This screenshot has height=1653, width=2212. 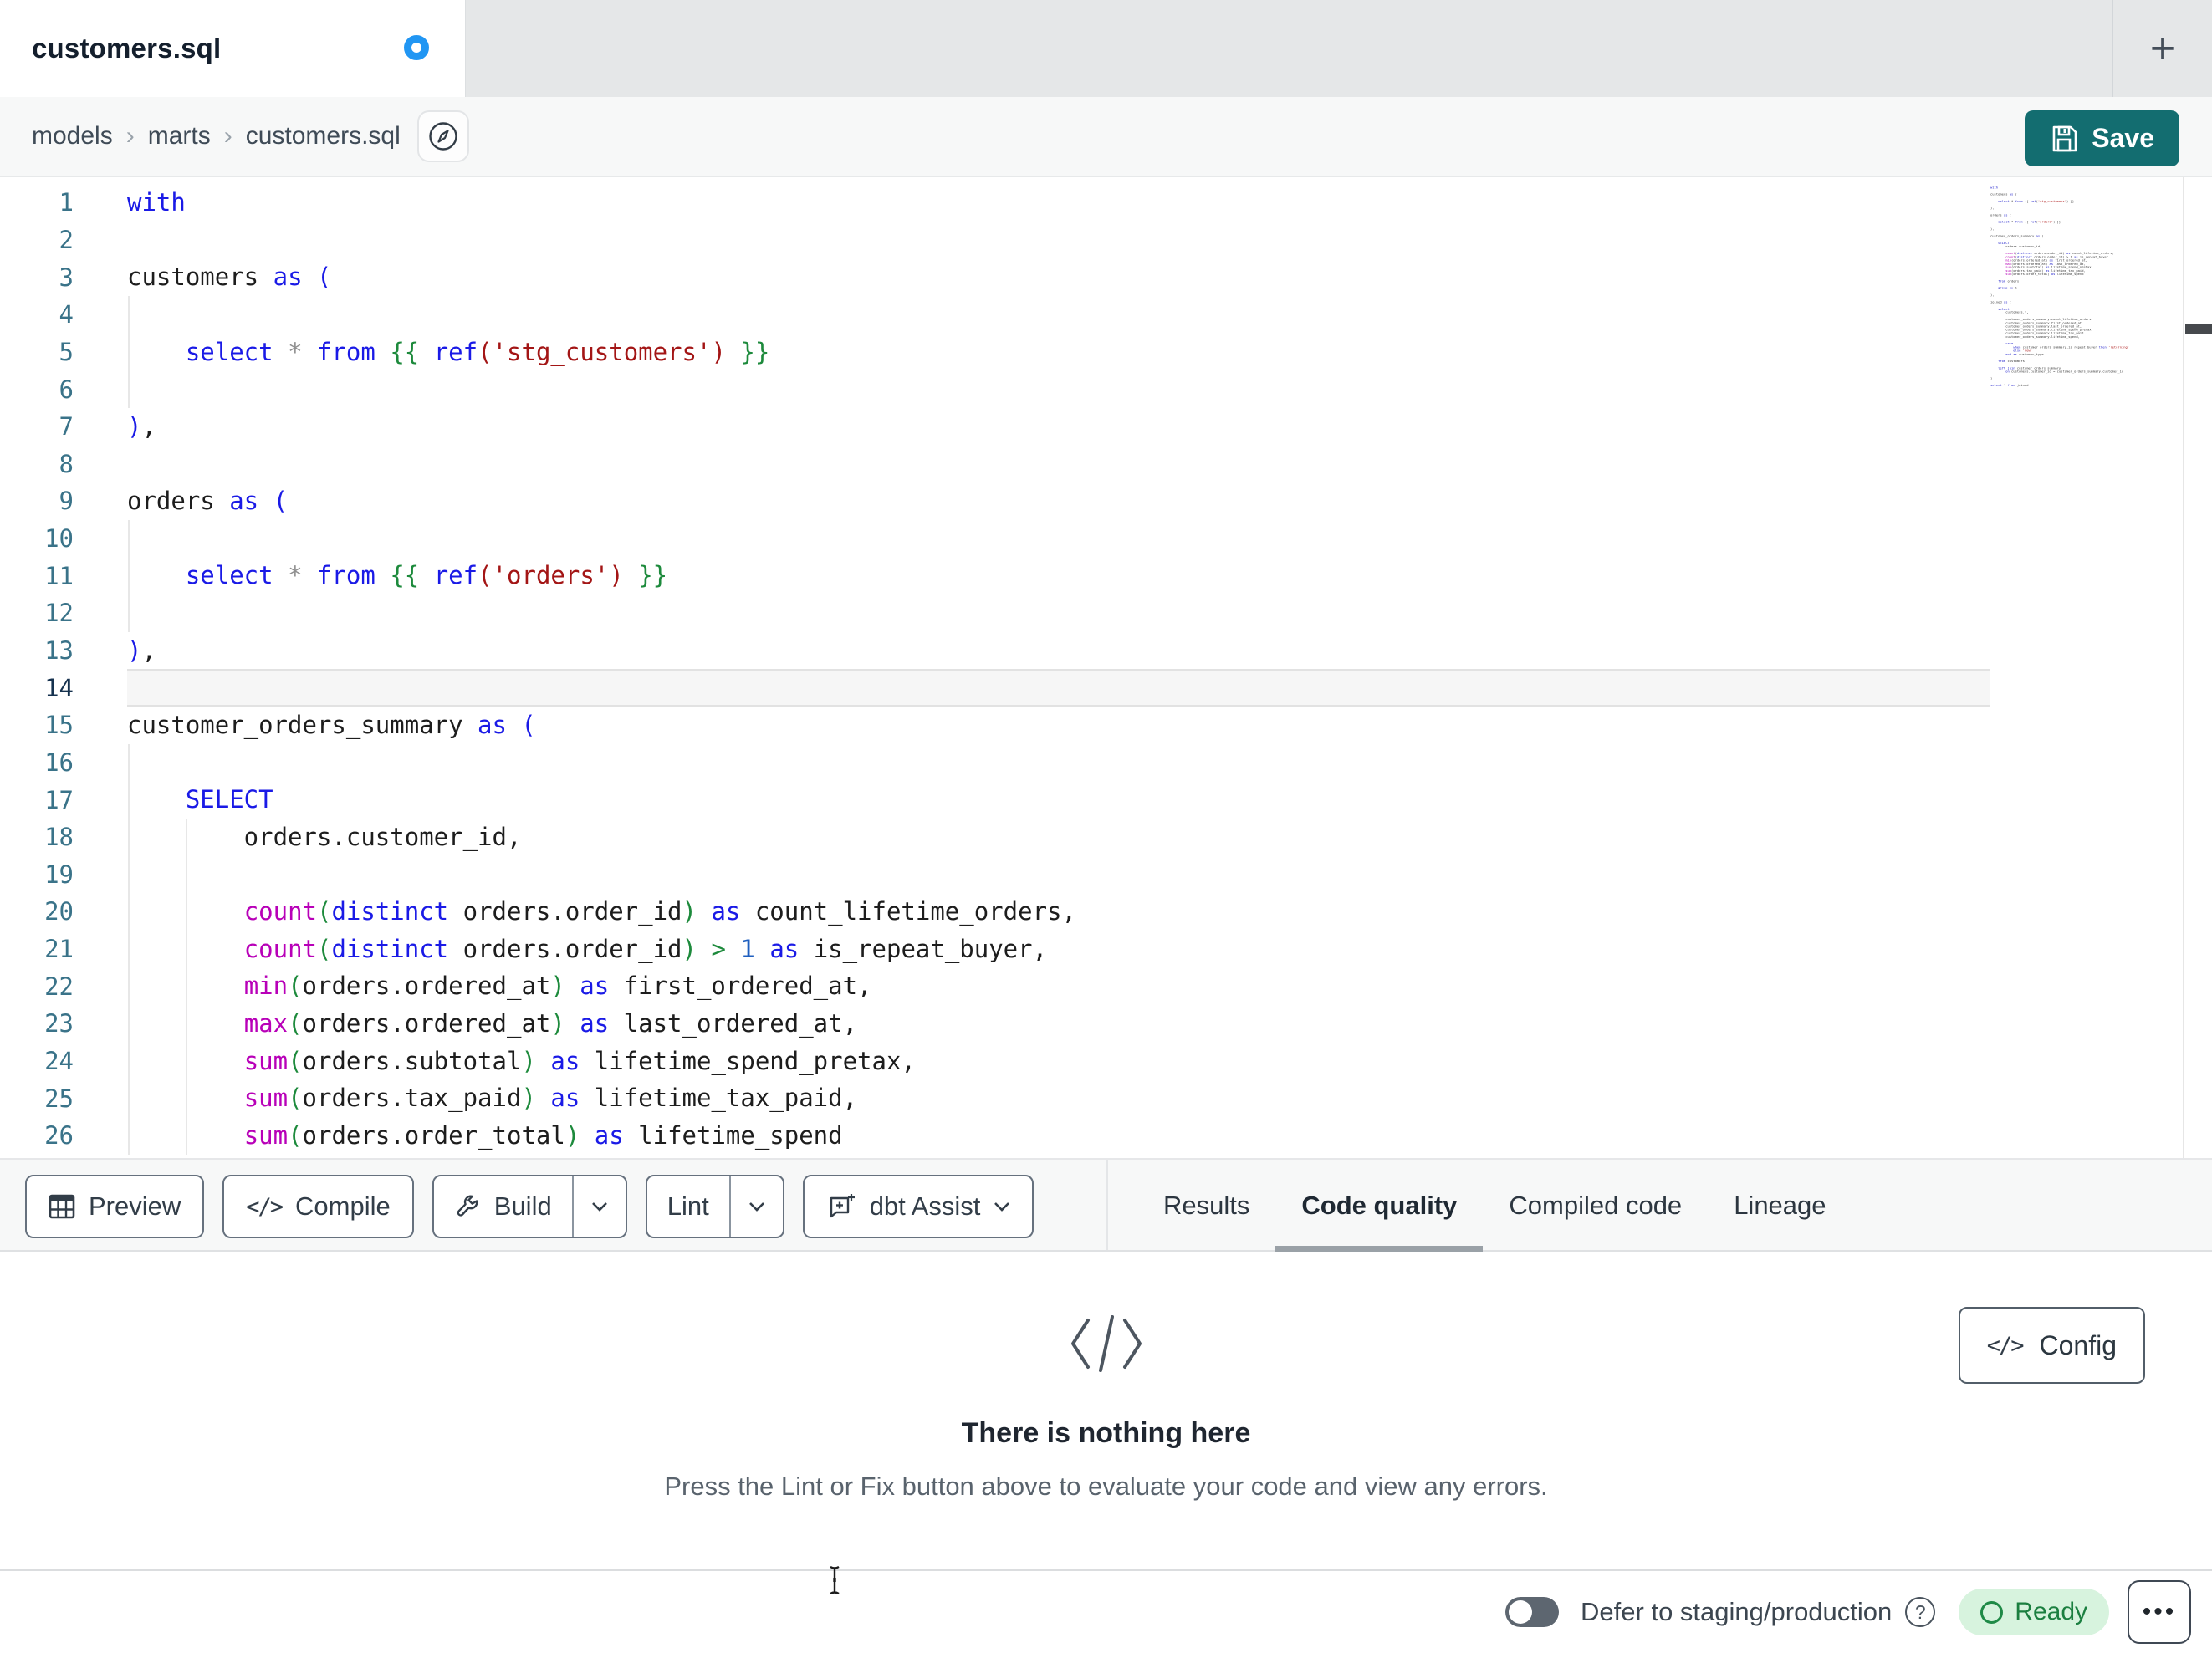 I want to click on compile-button: </> Compile, so click(x=318, y=1206).